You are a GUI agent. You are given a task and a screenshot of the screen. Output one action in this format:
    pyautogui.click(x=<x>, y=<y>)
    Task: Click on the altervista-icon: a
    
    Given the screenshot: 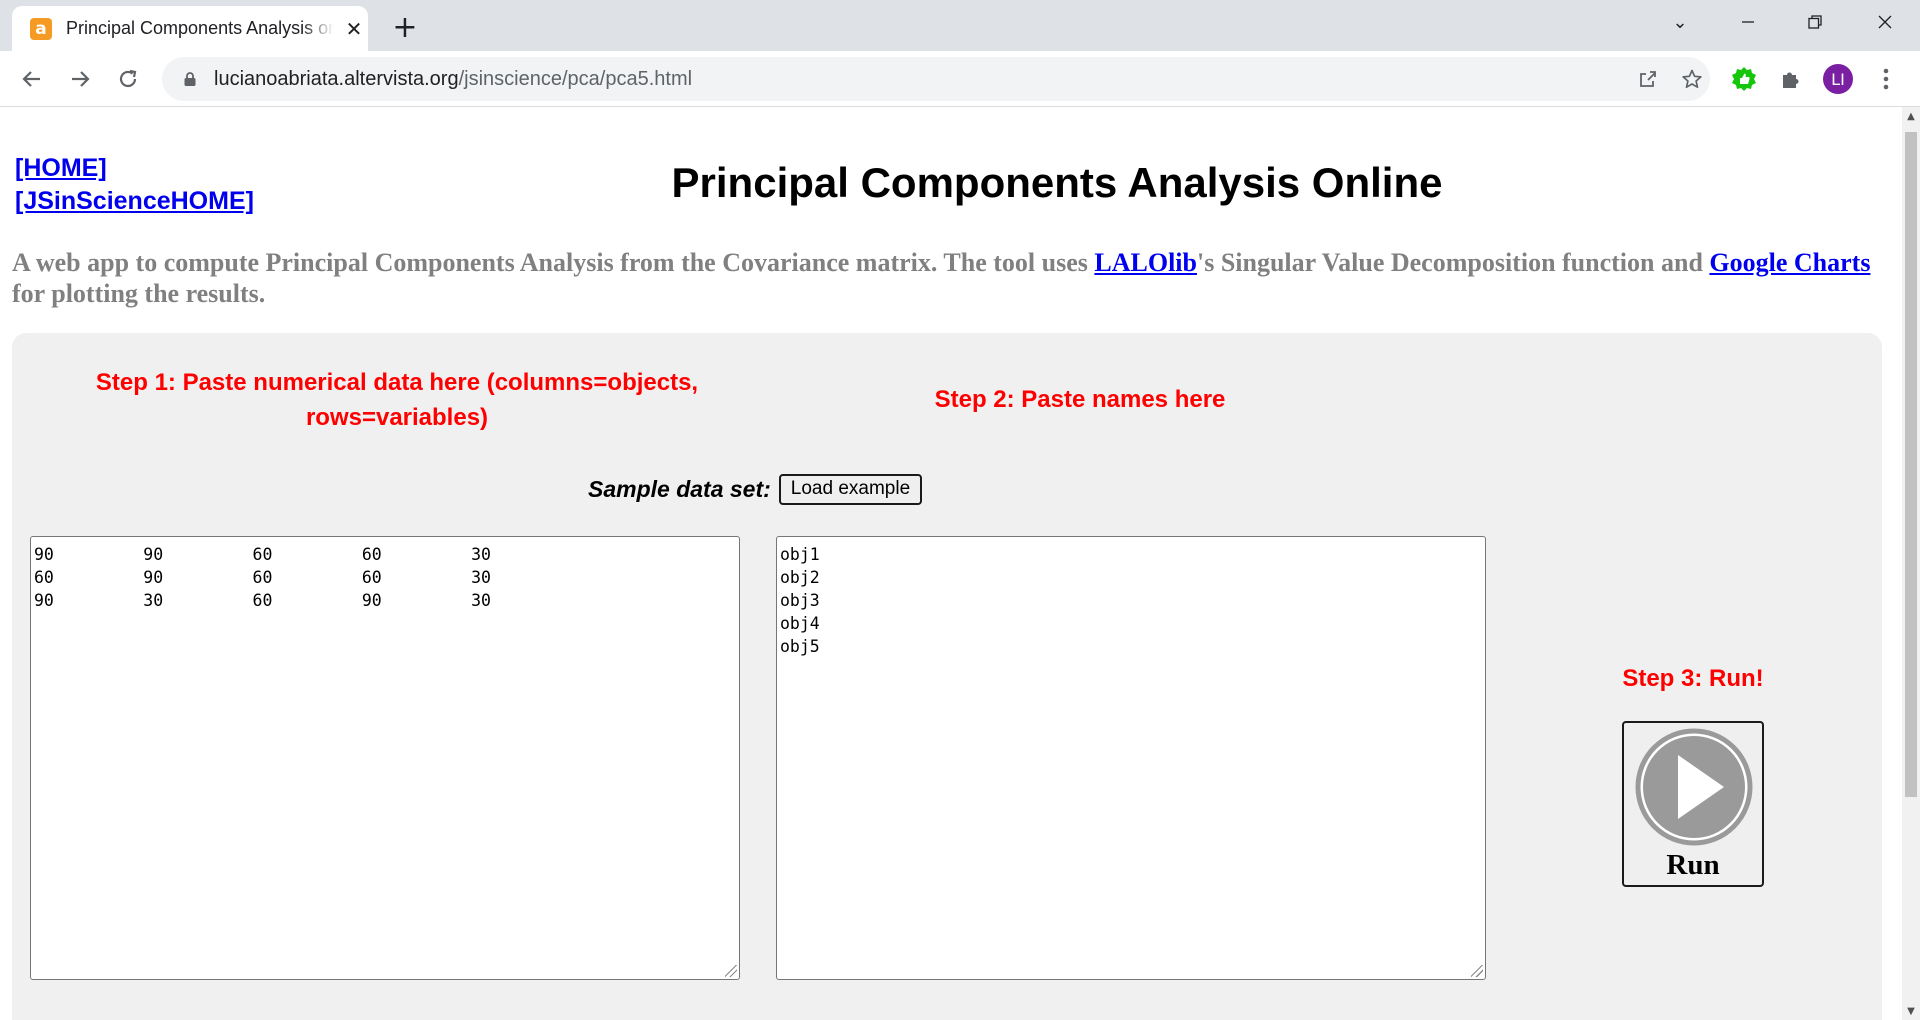 What is the action you would take?
    pyautogui.click(x=41, y=28)
    